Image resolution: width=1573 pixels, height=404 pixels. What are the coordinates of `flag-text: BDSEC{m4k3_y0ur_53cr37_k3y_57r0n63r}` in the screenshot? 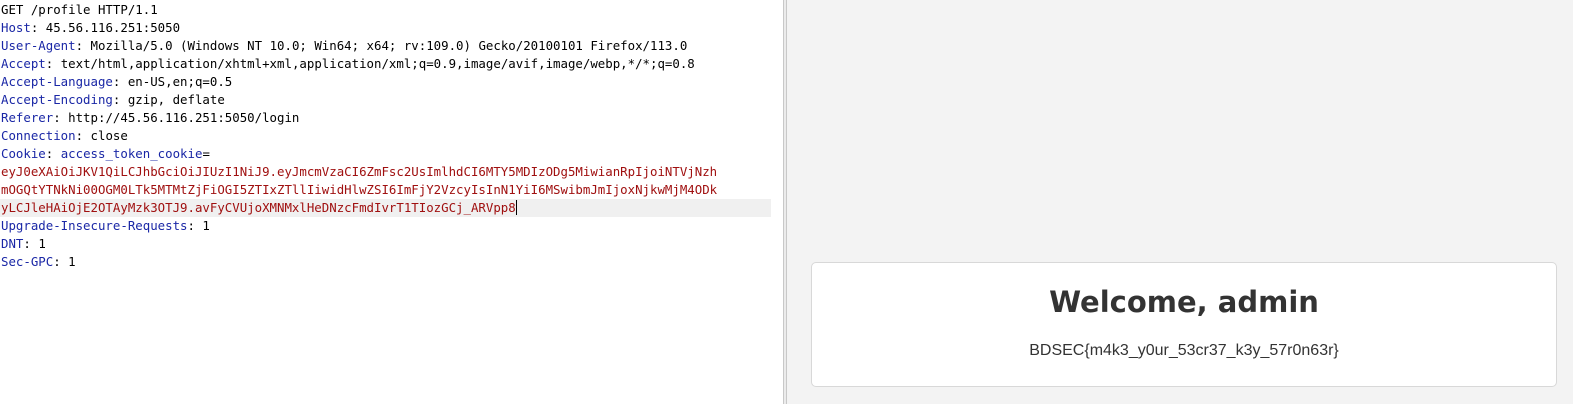 It's located at (1184, 350).